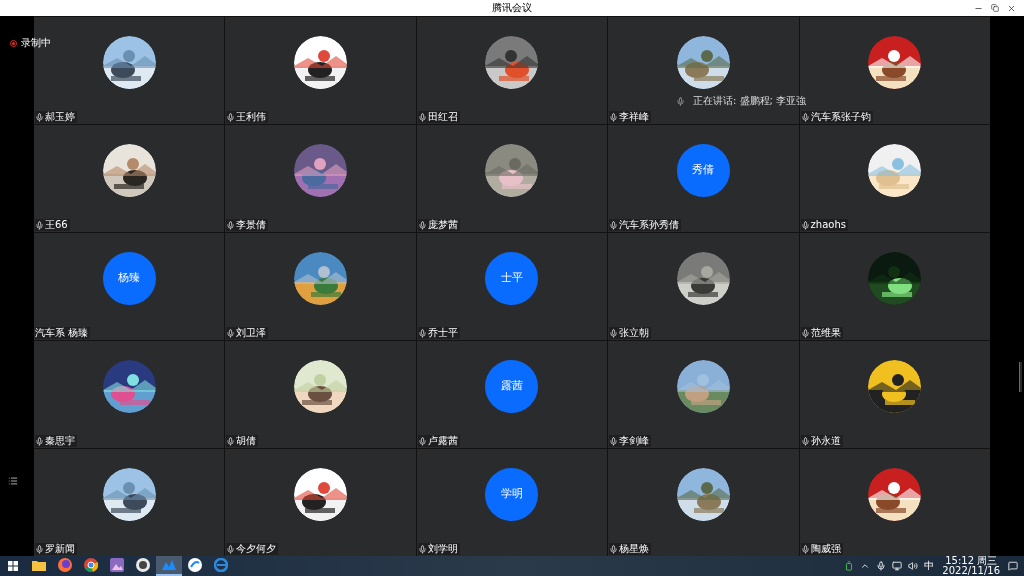  Describe the element at coordinates (251, 225) in the screenshot. I see `participant-name: 李景倩` at that location.